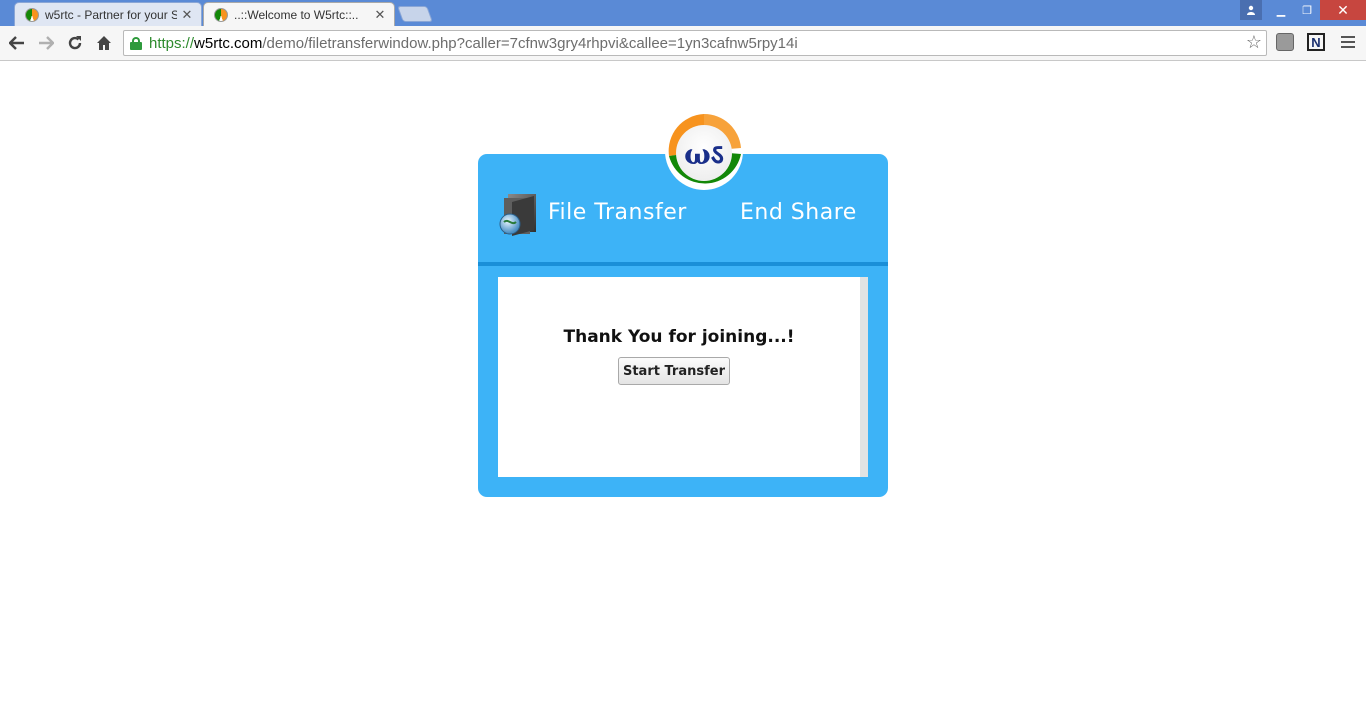 The width and height of the screenshot is (1366, 722). I want to click on tab-title: w5rtc - Partner for your Su, so click(111, 14).